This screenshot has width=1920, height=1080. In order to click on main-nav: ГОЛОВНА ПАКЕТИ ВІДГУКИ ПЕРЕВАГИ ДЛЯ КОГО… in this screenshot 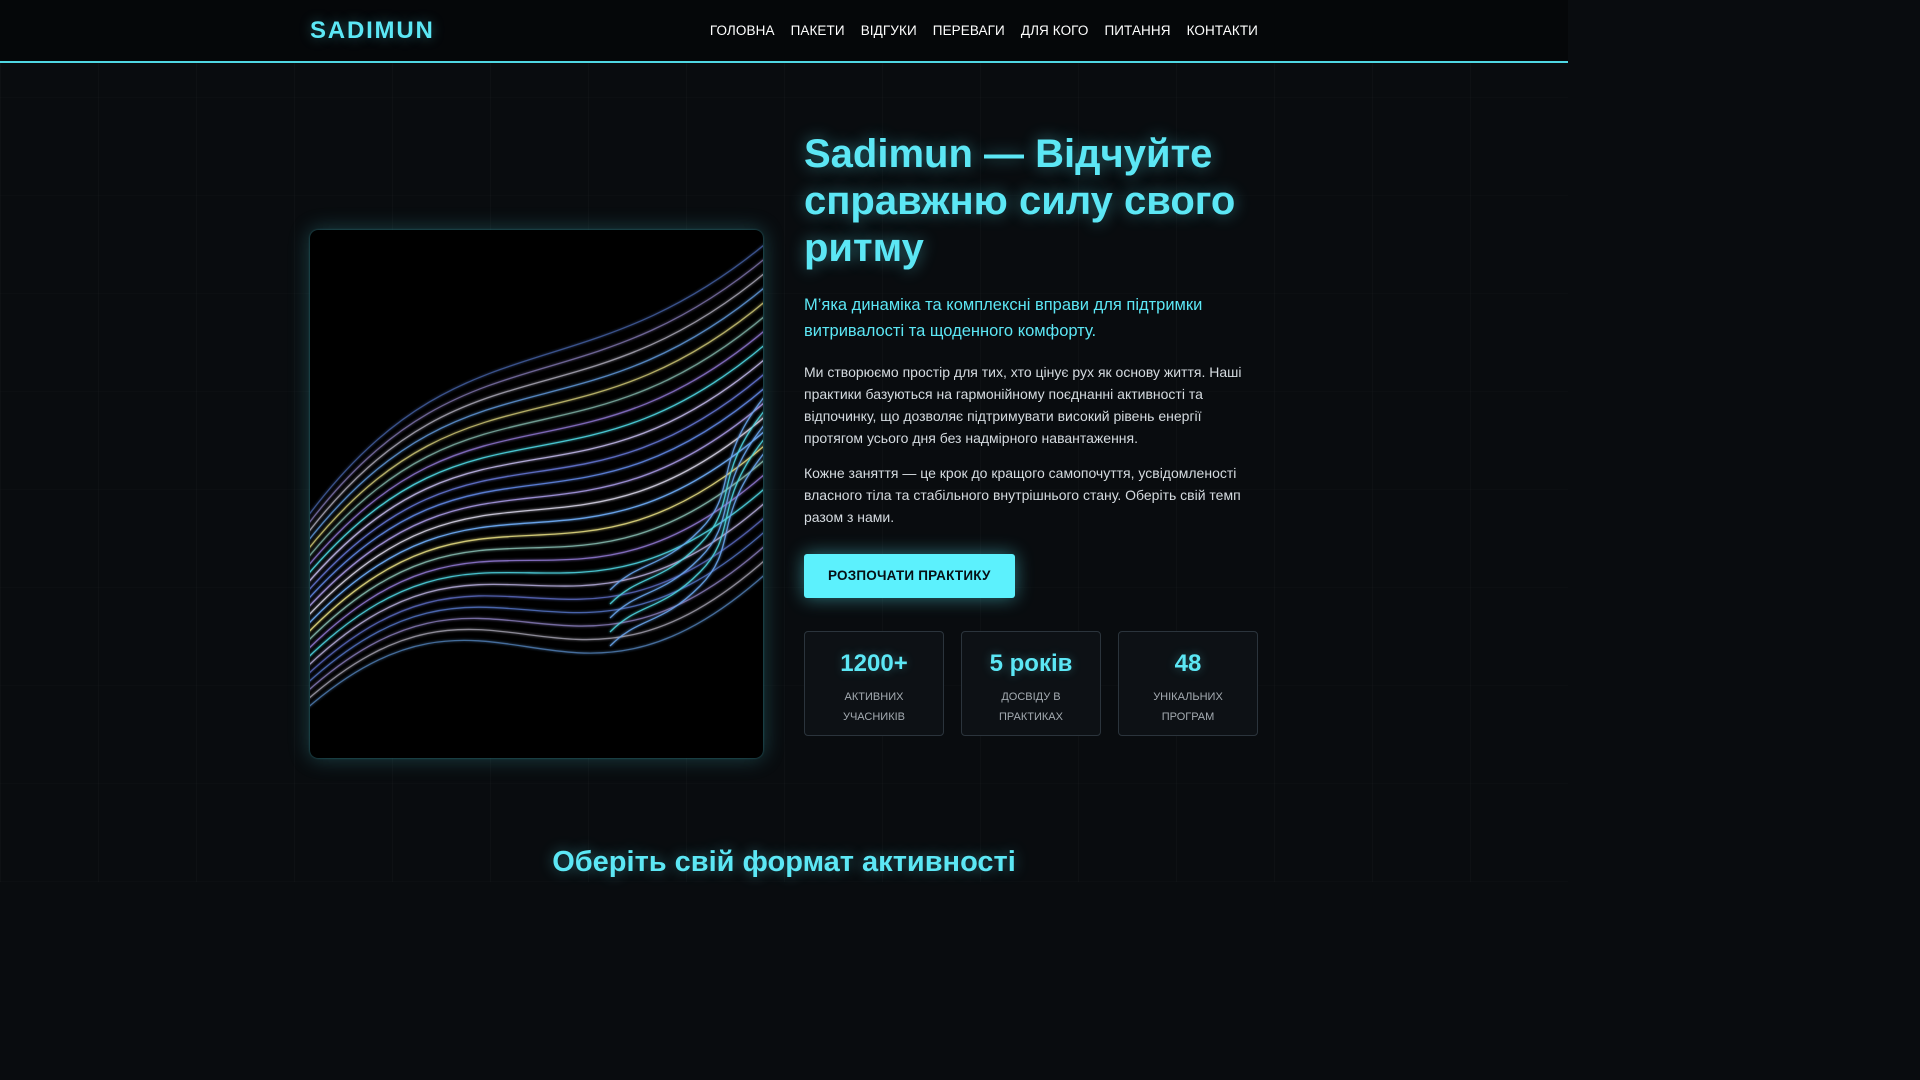, I will do `click(984, 30)`.